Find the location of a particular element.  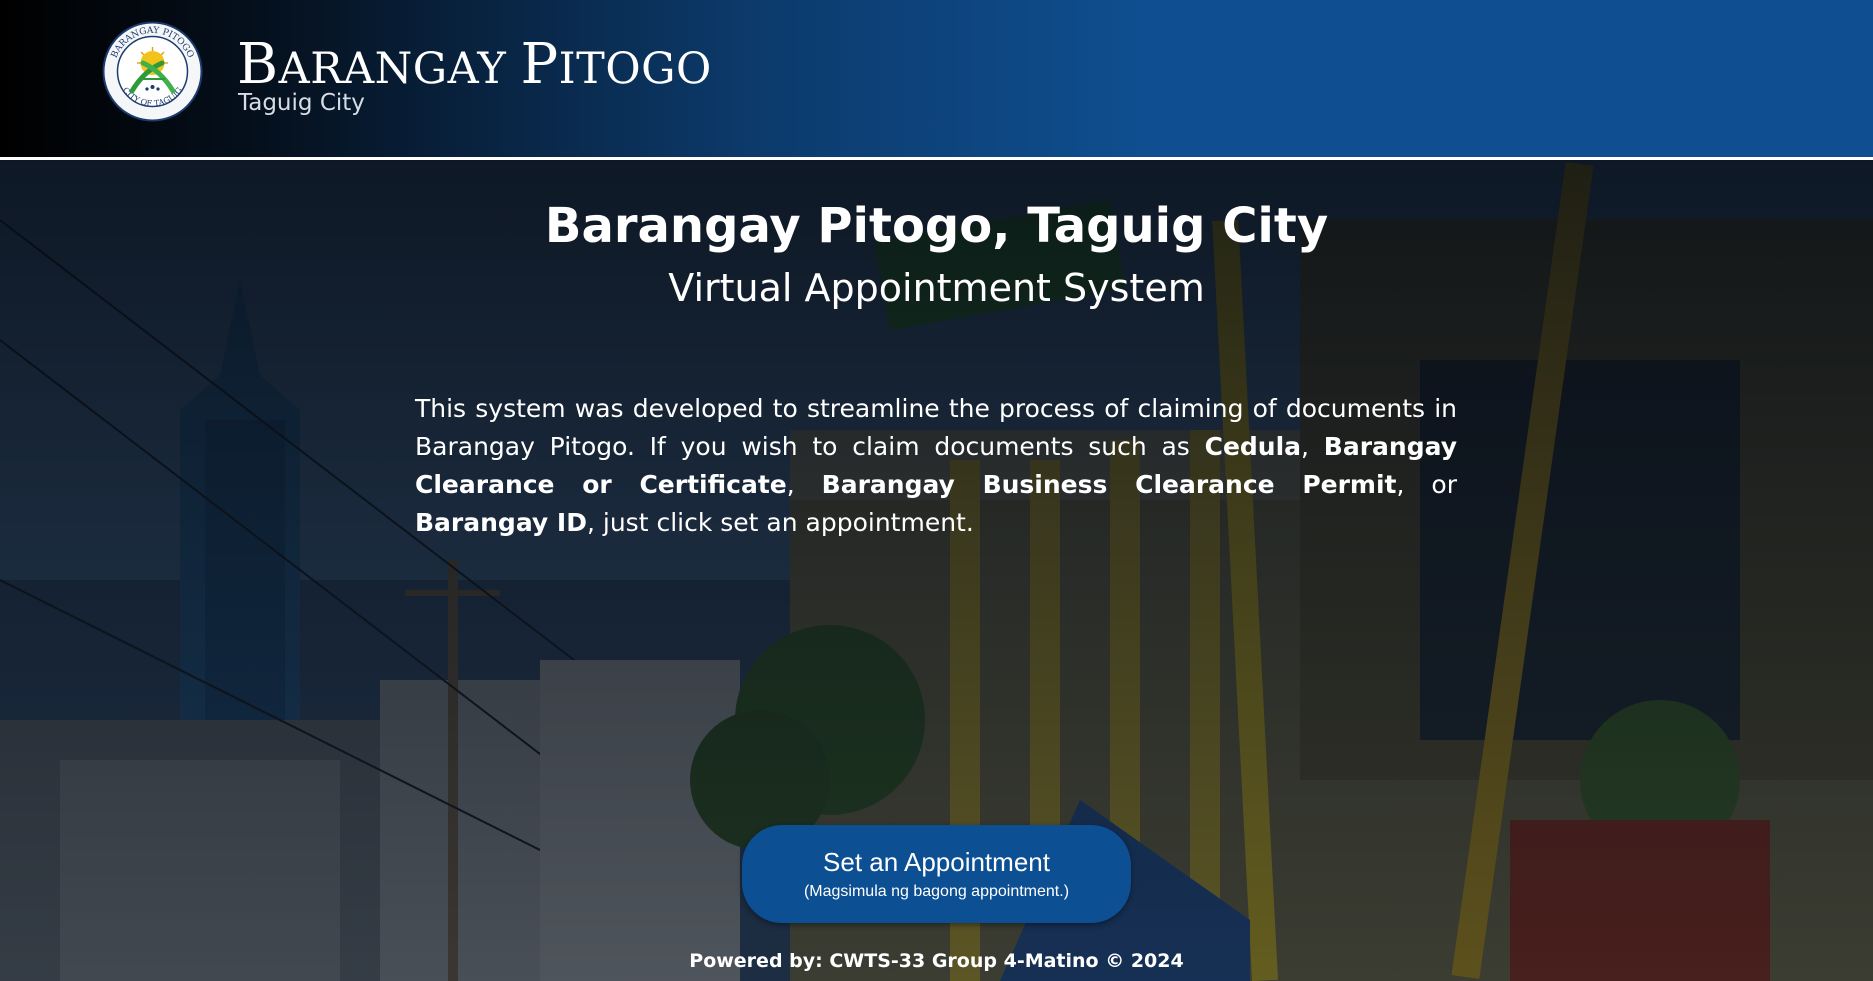

brand-subtitle: Taguig City is located at coordinates (301, 103).